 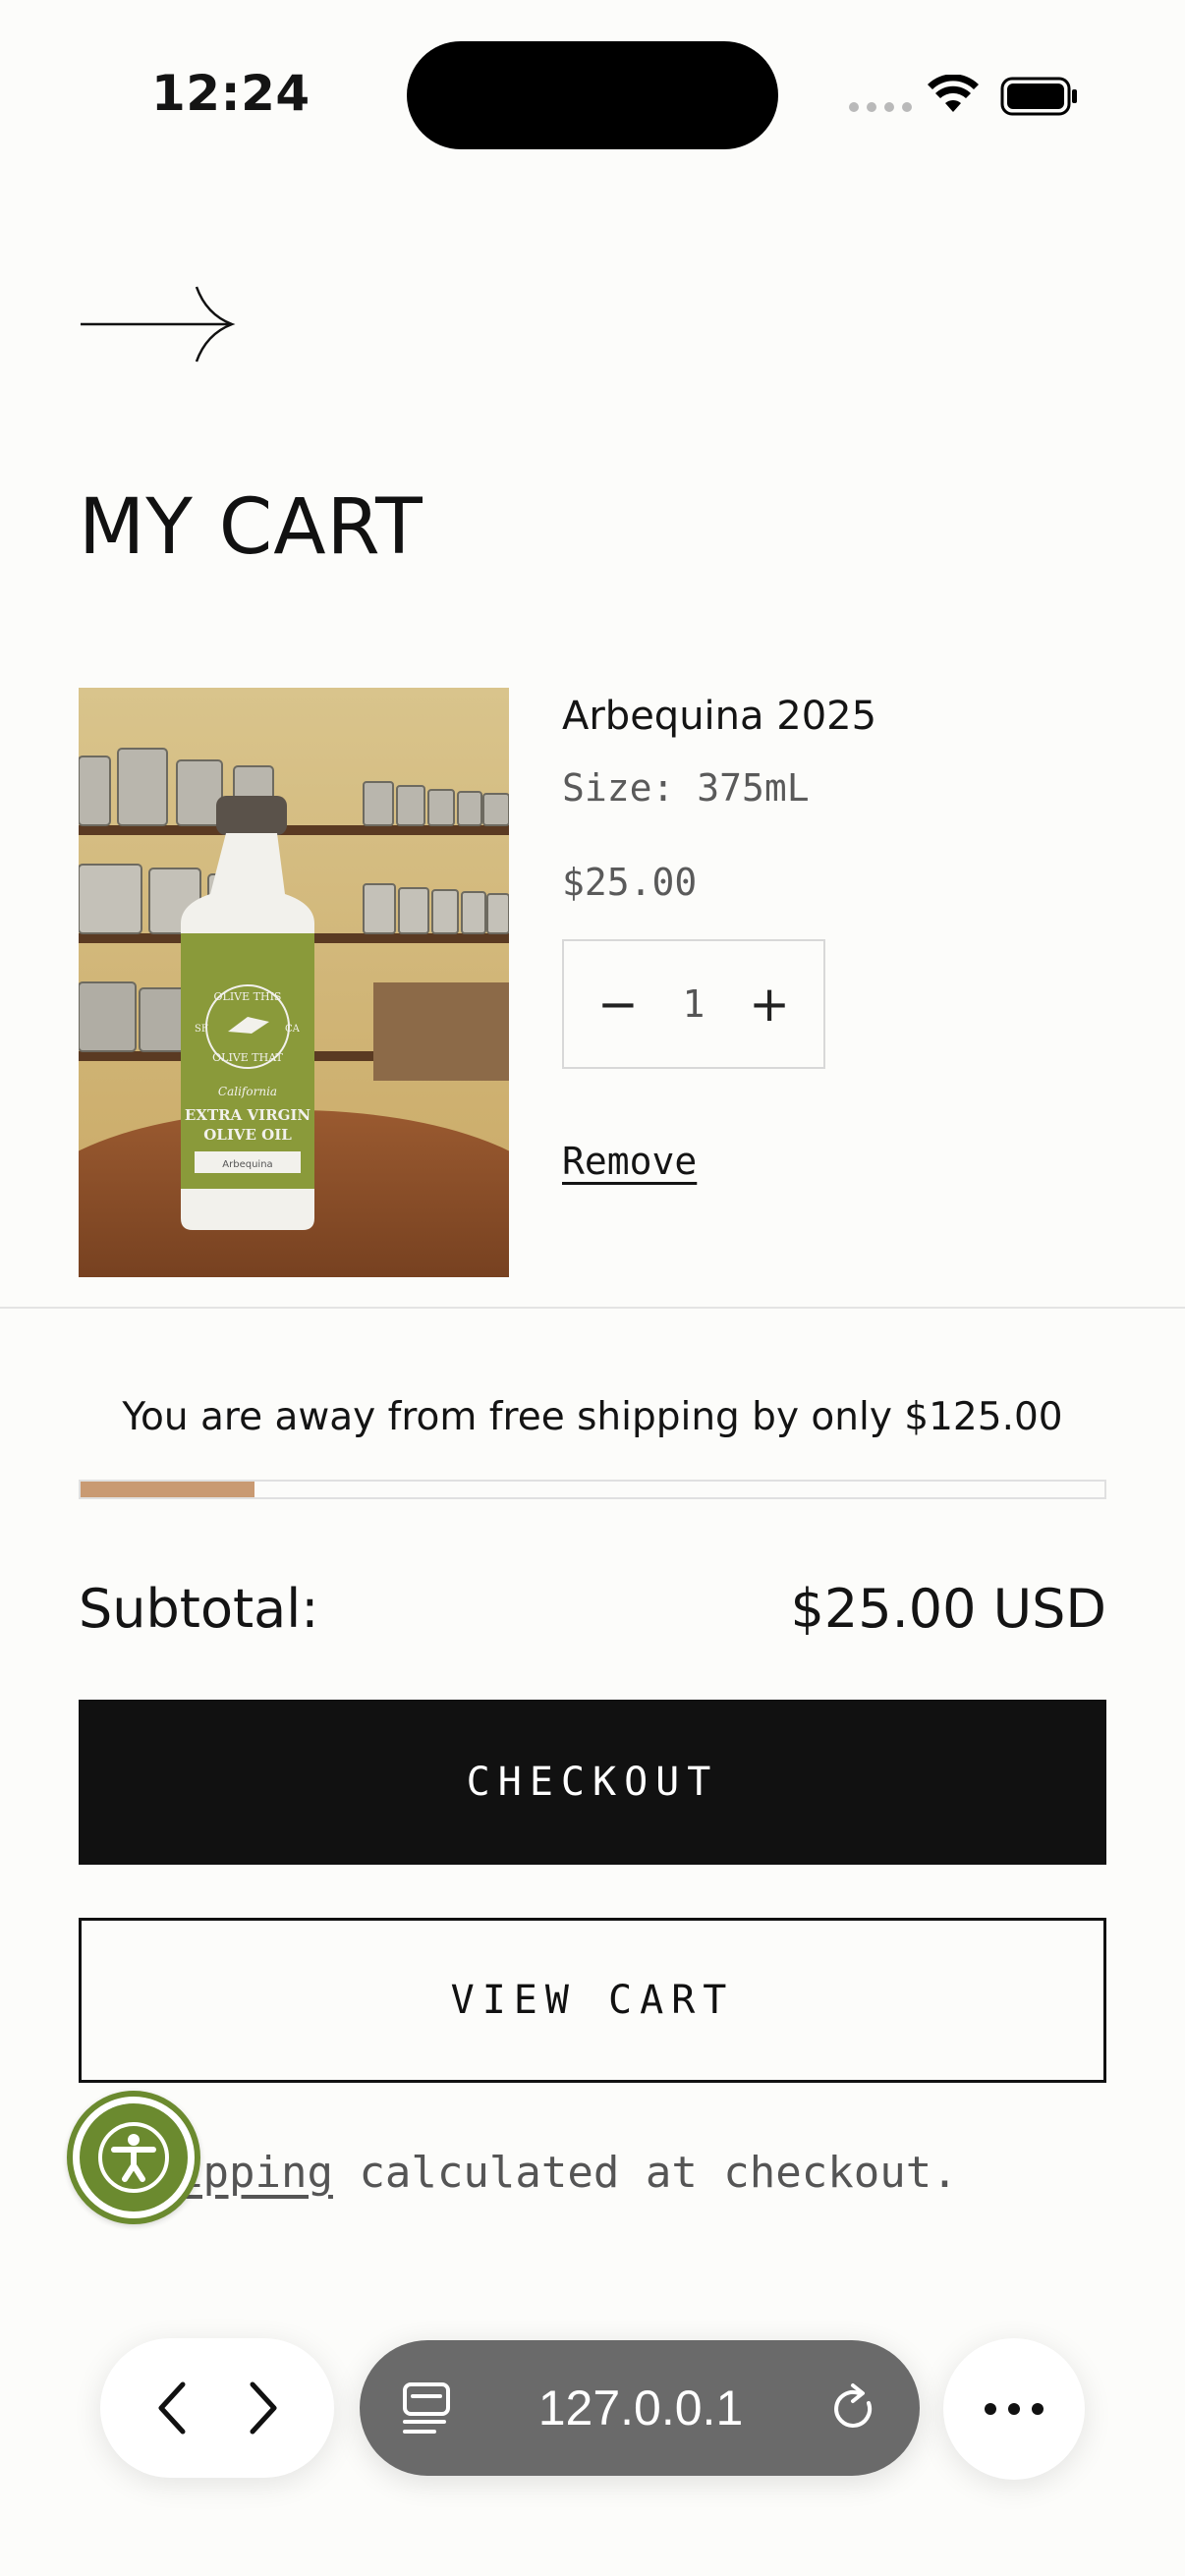 What do you see at coordinates (592, 2000) in the screenshot?
I see `view-cart-button: VIEW CART` at bounding box center [592, 2000].